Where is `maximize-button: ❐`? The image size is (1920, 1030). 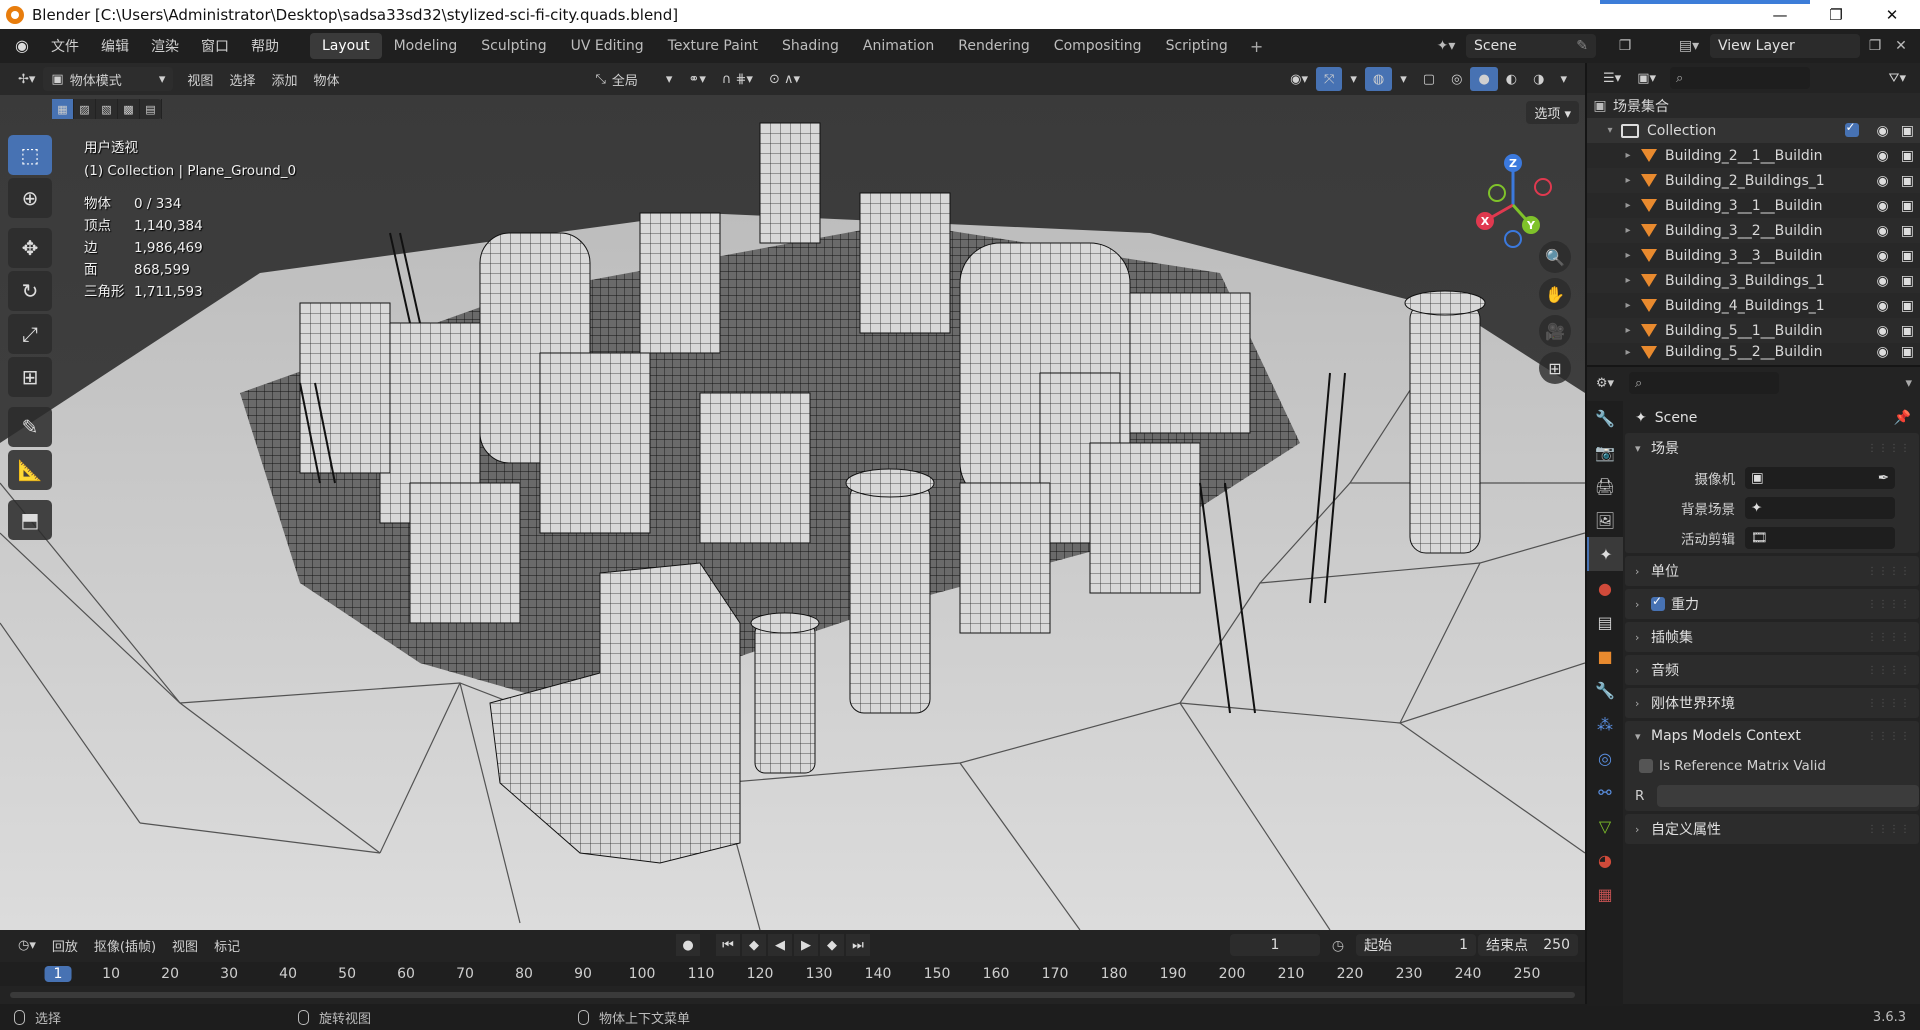
maximize-button: ❐ is located at coordinates (1836, 14).